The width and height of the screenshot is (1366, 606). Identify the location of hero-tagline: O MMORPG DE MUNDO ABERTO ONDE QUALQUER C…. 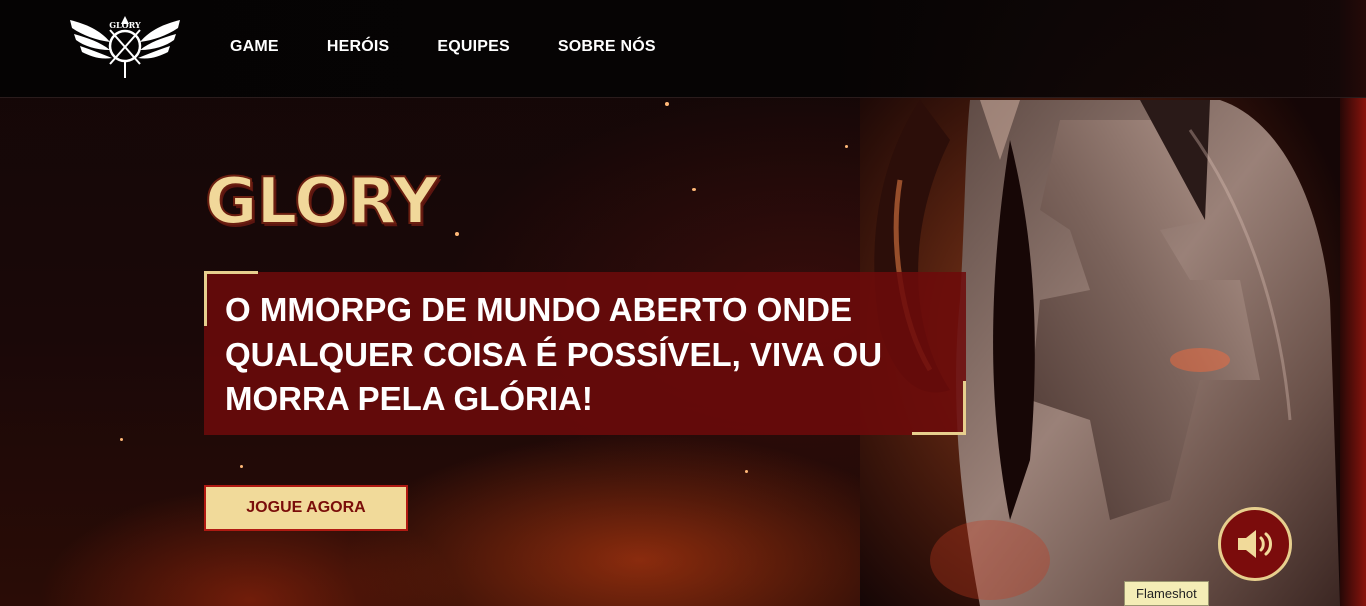
(554, 354).